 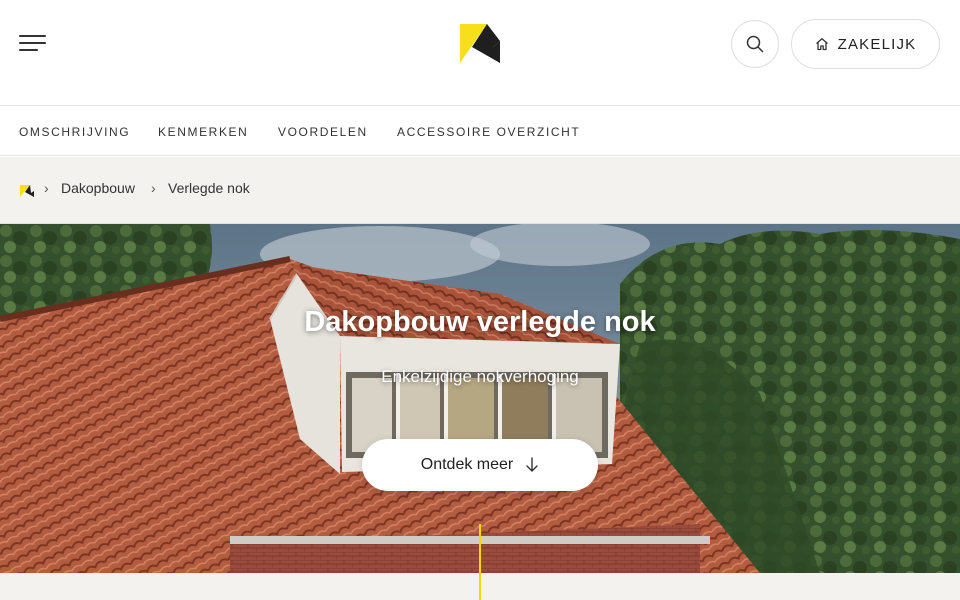 I want to click on hero-subtitle: Enkelzijdige nokverhoging, so click(x=480, y=376).